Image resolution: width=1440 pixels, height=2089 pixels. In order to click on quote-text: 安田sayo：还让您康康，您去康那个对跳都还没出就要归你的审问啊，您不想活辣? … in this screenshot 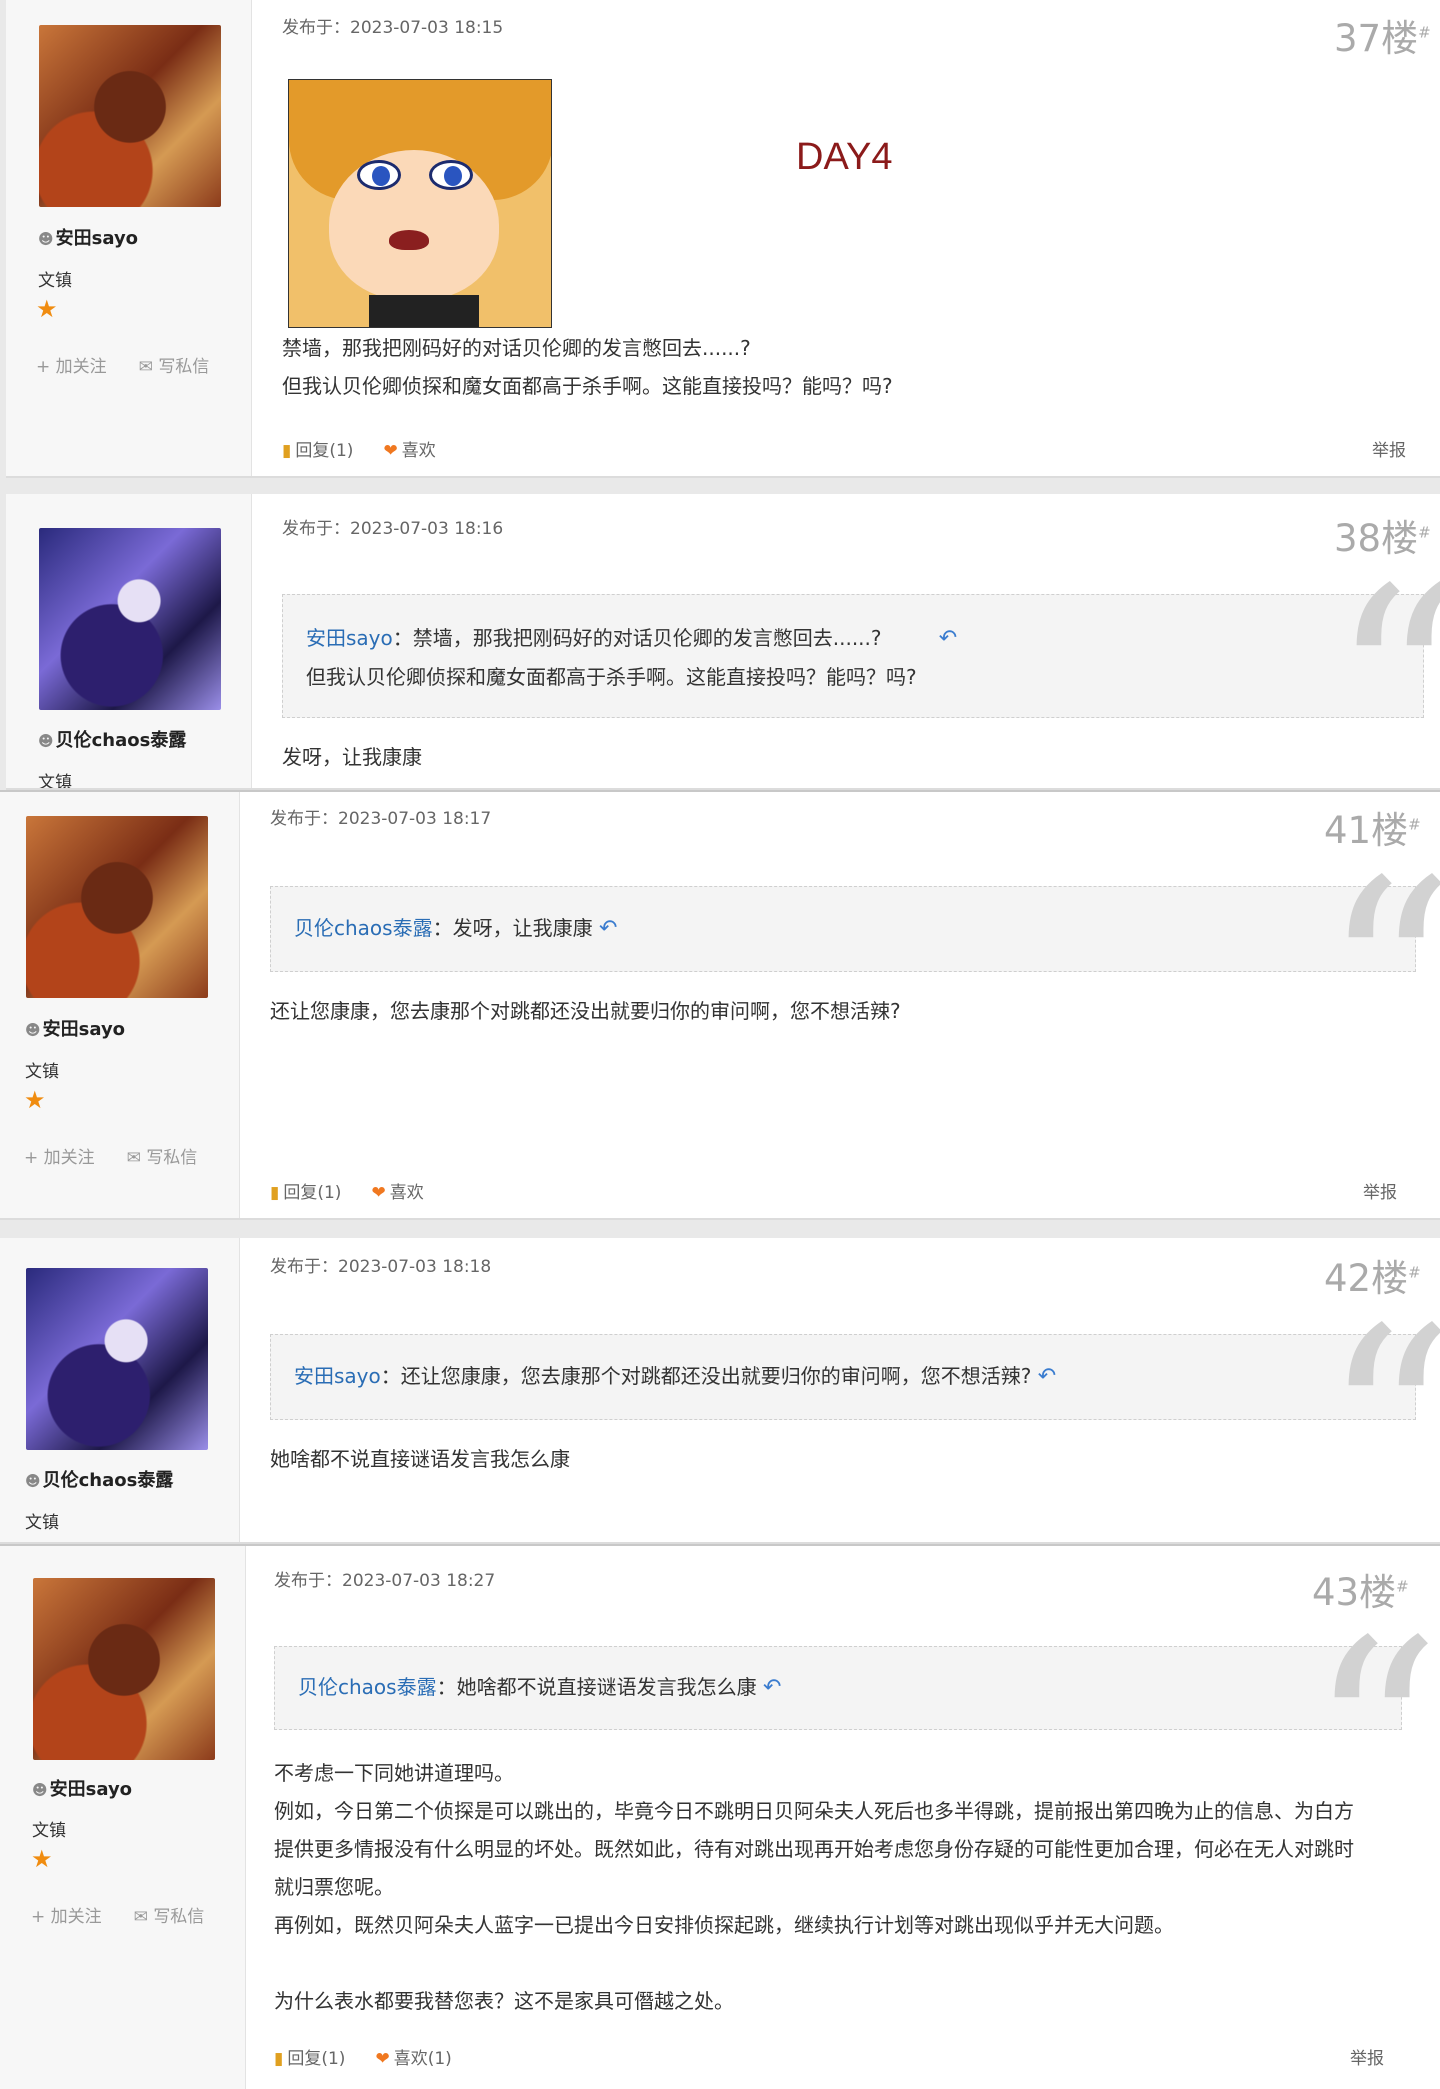, I will do `click(675, 1376)`.